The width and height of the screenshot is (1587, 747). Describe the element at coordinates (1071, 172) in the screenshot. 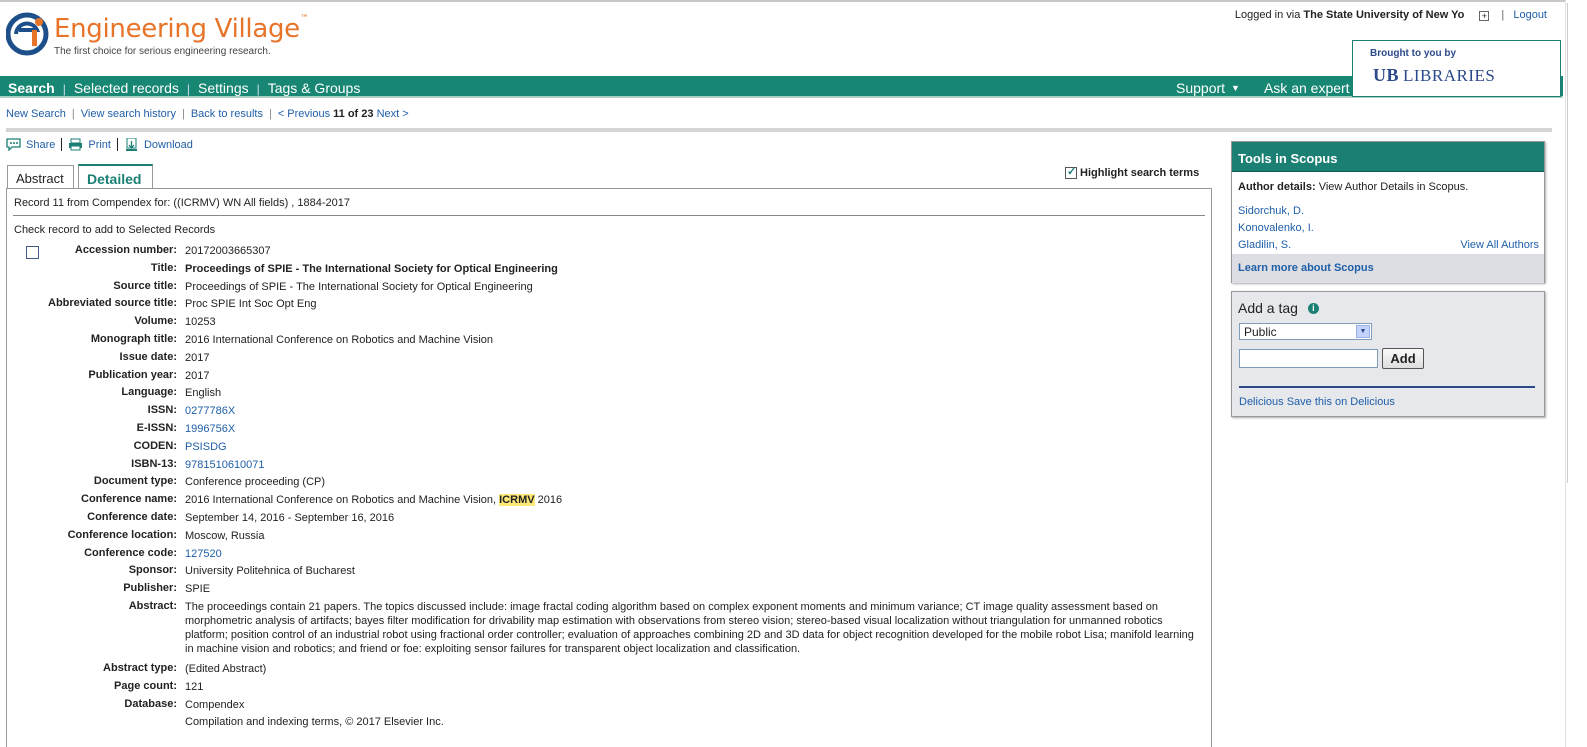

I see `highlight-checkbox` at that location.